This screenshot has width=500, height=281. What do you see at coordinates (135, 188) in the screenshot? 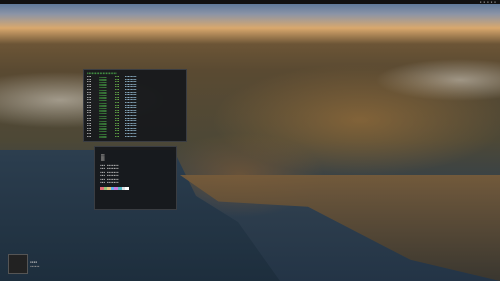
I see `color-palette` at bounding box center [135, 188].